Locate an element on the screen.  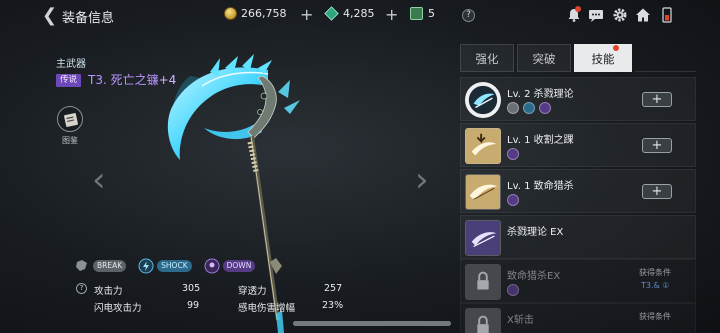
bell-notification-dot is located at coordinates (578, 9).